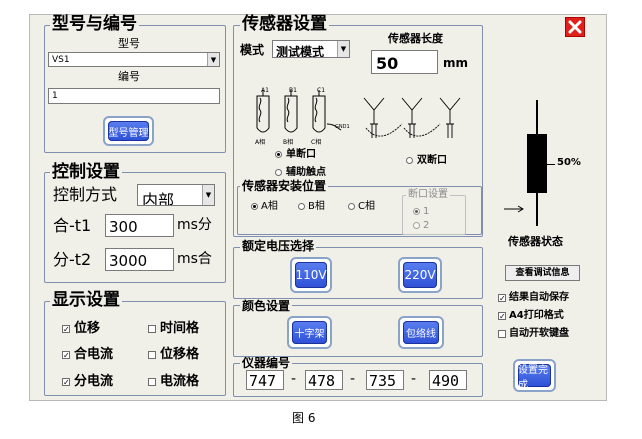 The height and width of the screenshot is (439, 642). I want to click on voltage-110-button: 110V, so click(311, 275).